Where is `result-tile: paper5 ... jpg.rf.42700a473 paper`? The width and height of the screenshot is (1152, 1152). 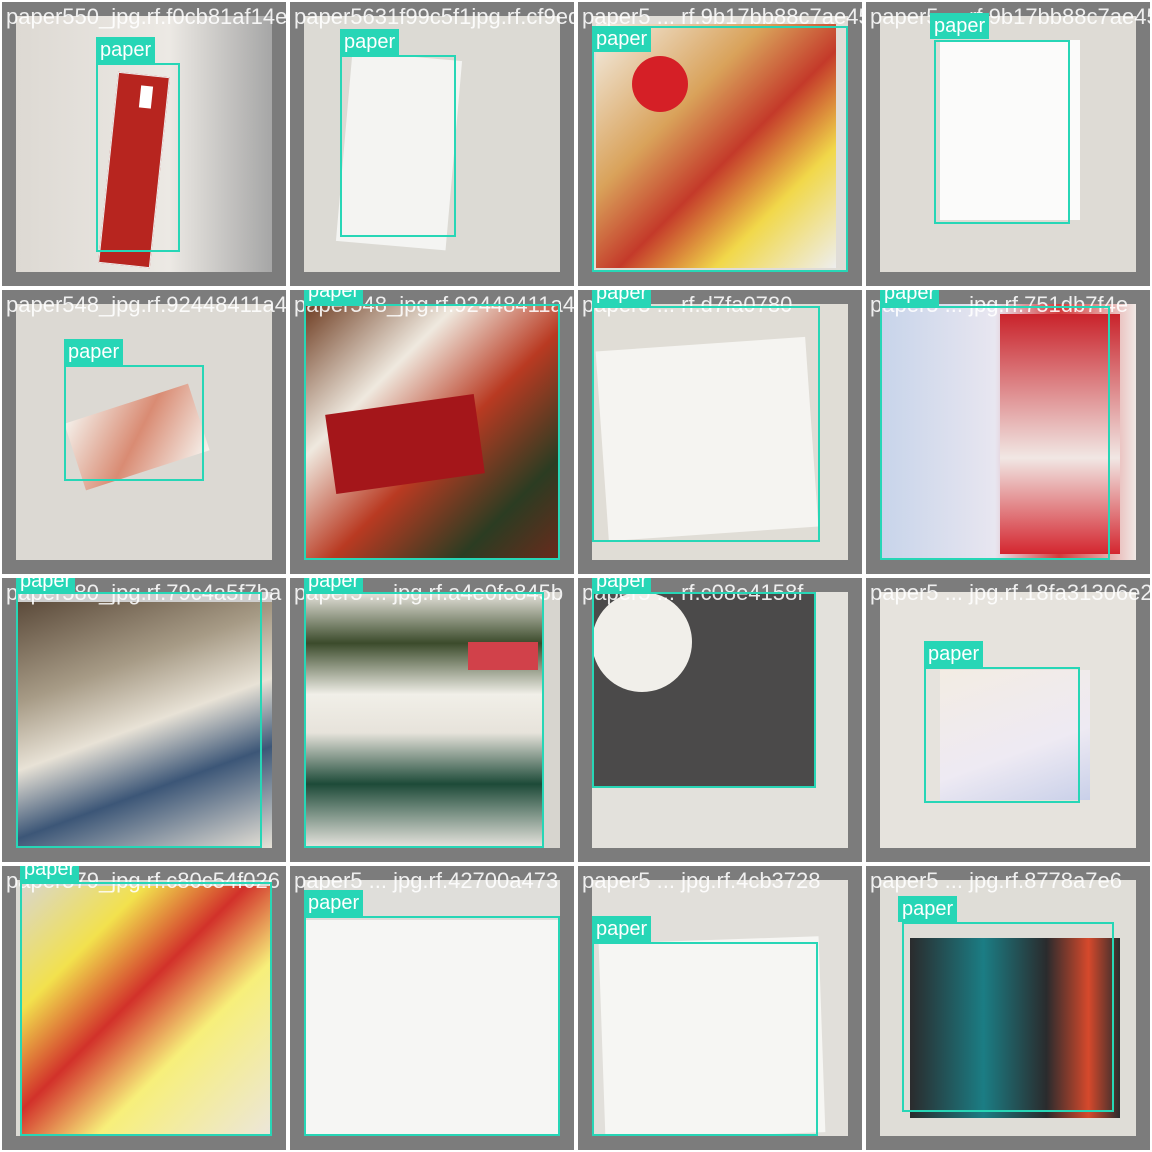 result-tile: paper5 ... jpg.rf.42700a473 paper is located at coordinates (432, 1008).